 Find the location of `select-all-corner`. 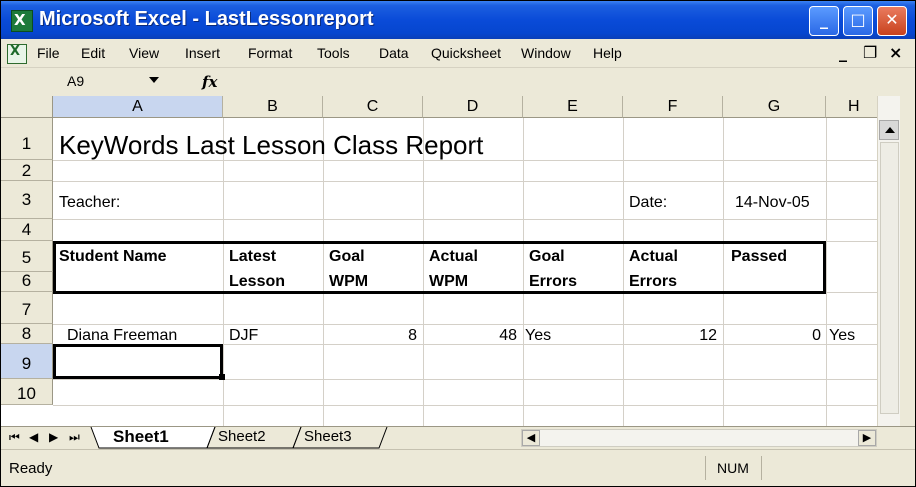

select-all-corner is located at coordinates (27, 107).